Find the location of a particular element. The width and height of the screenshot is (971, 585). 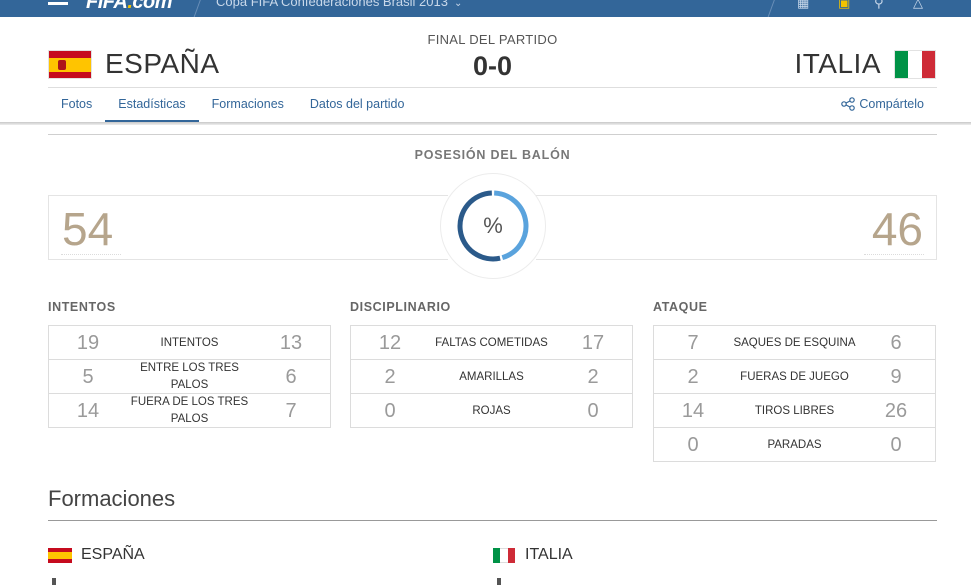

calendar-icon: ▦ is located at coordinates (803, 5).